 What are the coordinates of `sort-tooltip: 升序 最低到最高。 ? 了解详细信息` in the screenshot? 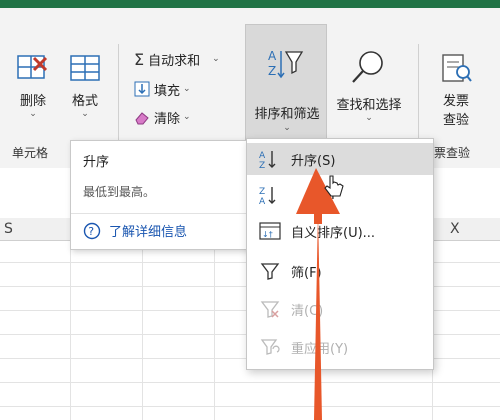 It's located at (160, 195).